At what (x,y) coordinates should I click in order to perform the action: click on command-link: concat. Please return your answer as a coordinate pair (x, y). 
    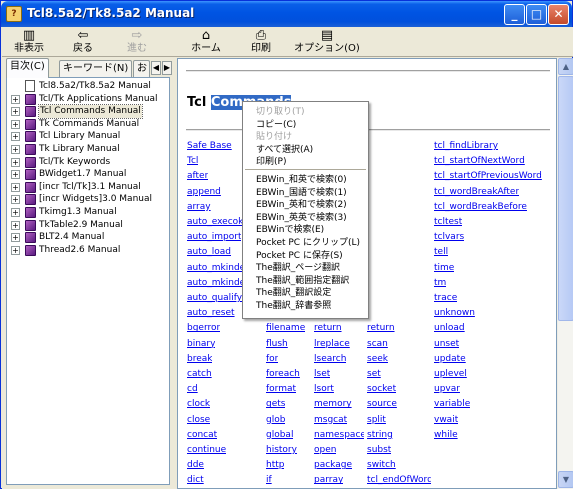
    Looking at the image, I should click on (202, 435).